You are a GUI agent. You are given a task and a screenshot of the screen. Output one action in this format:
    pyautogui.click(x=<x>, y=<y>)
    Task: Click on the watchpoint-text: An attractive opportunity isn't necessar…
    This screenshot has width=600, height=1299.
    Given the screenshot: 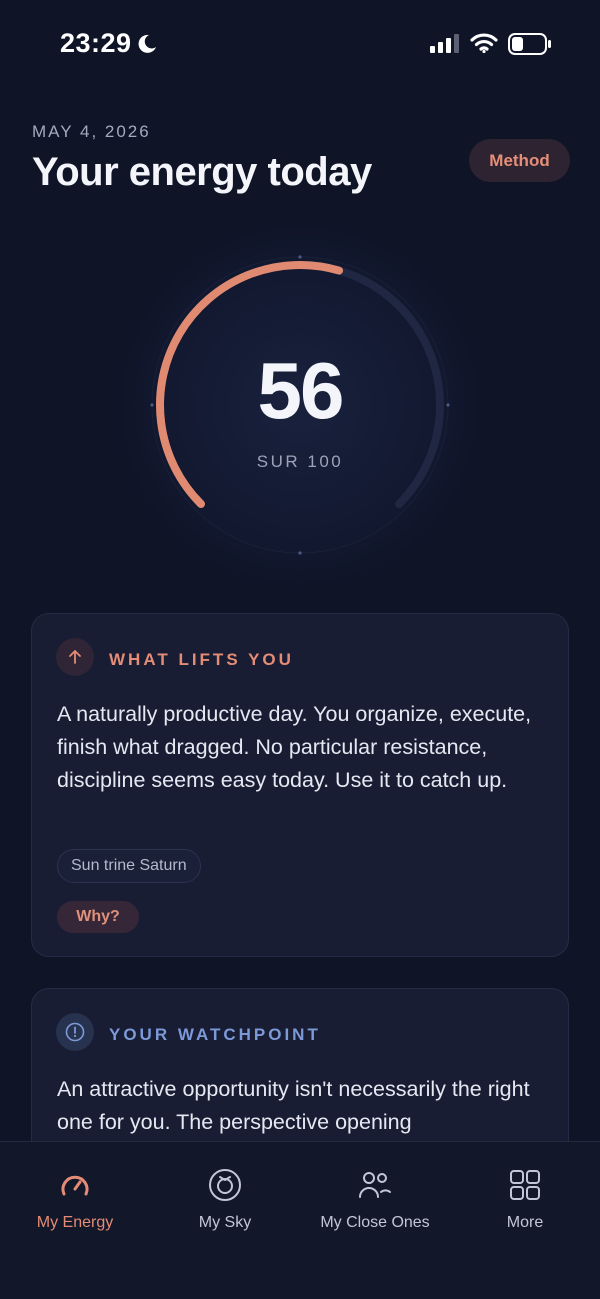 What is the action you would take?
    pyautogui.click(x=293, y=1105)
    